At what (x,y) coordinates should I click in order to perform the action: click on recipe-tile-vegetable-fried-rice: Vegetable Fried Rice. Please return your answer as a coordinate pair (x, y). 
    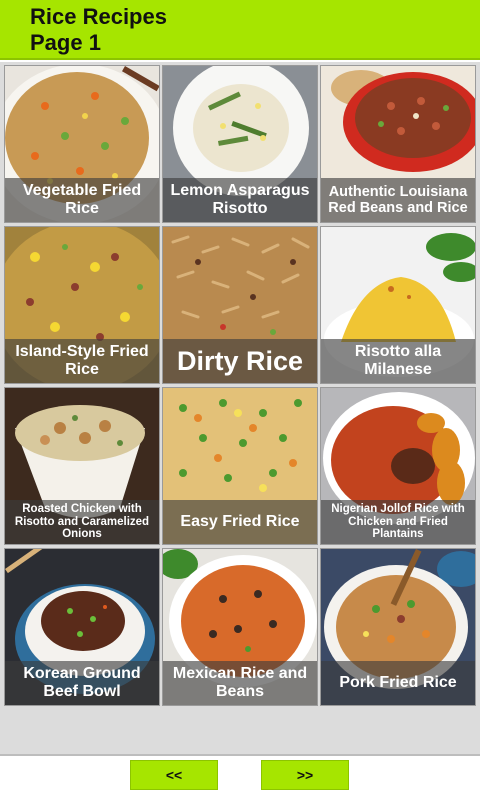
    Looking at the image, I should click on (82, 144).